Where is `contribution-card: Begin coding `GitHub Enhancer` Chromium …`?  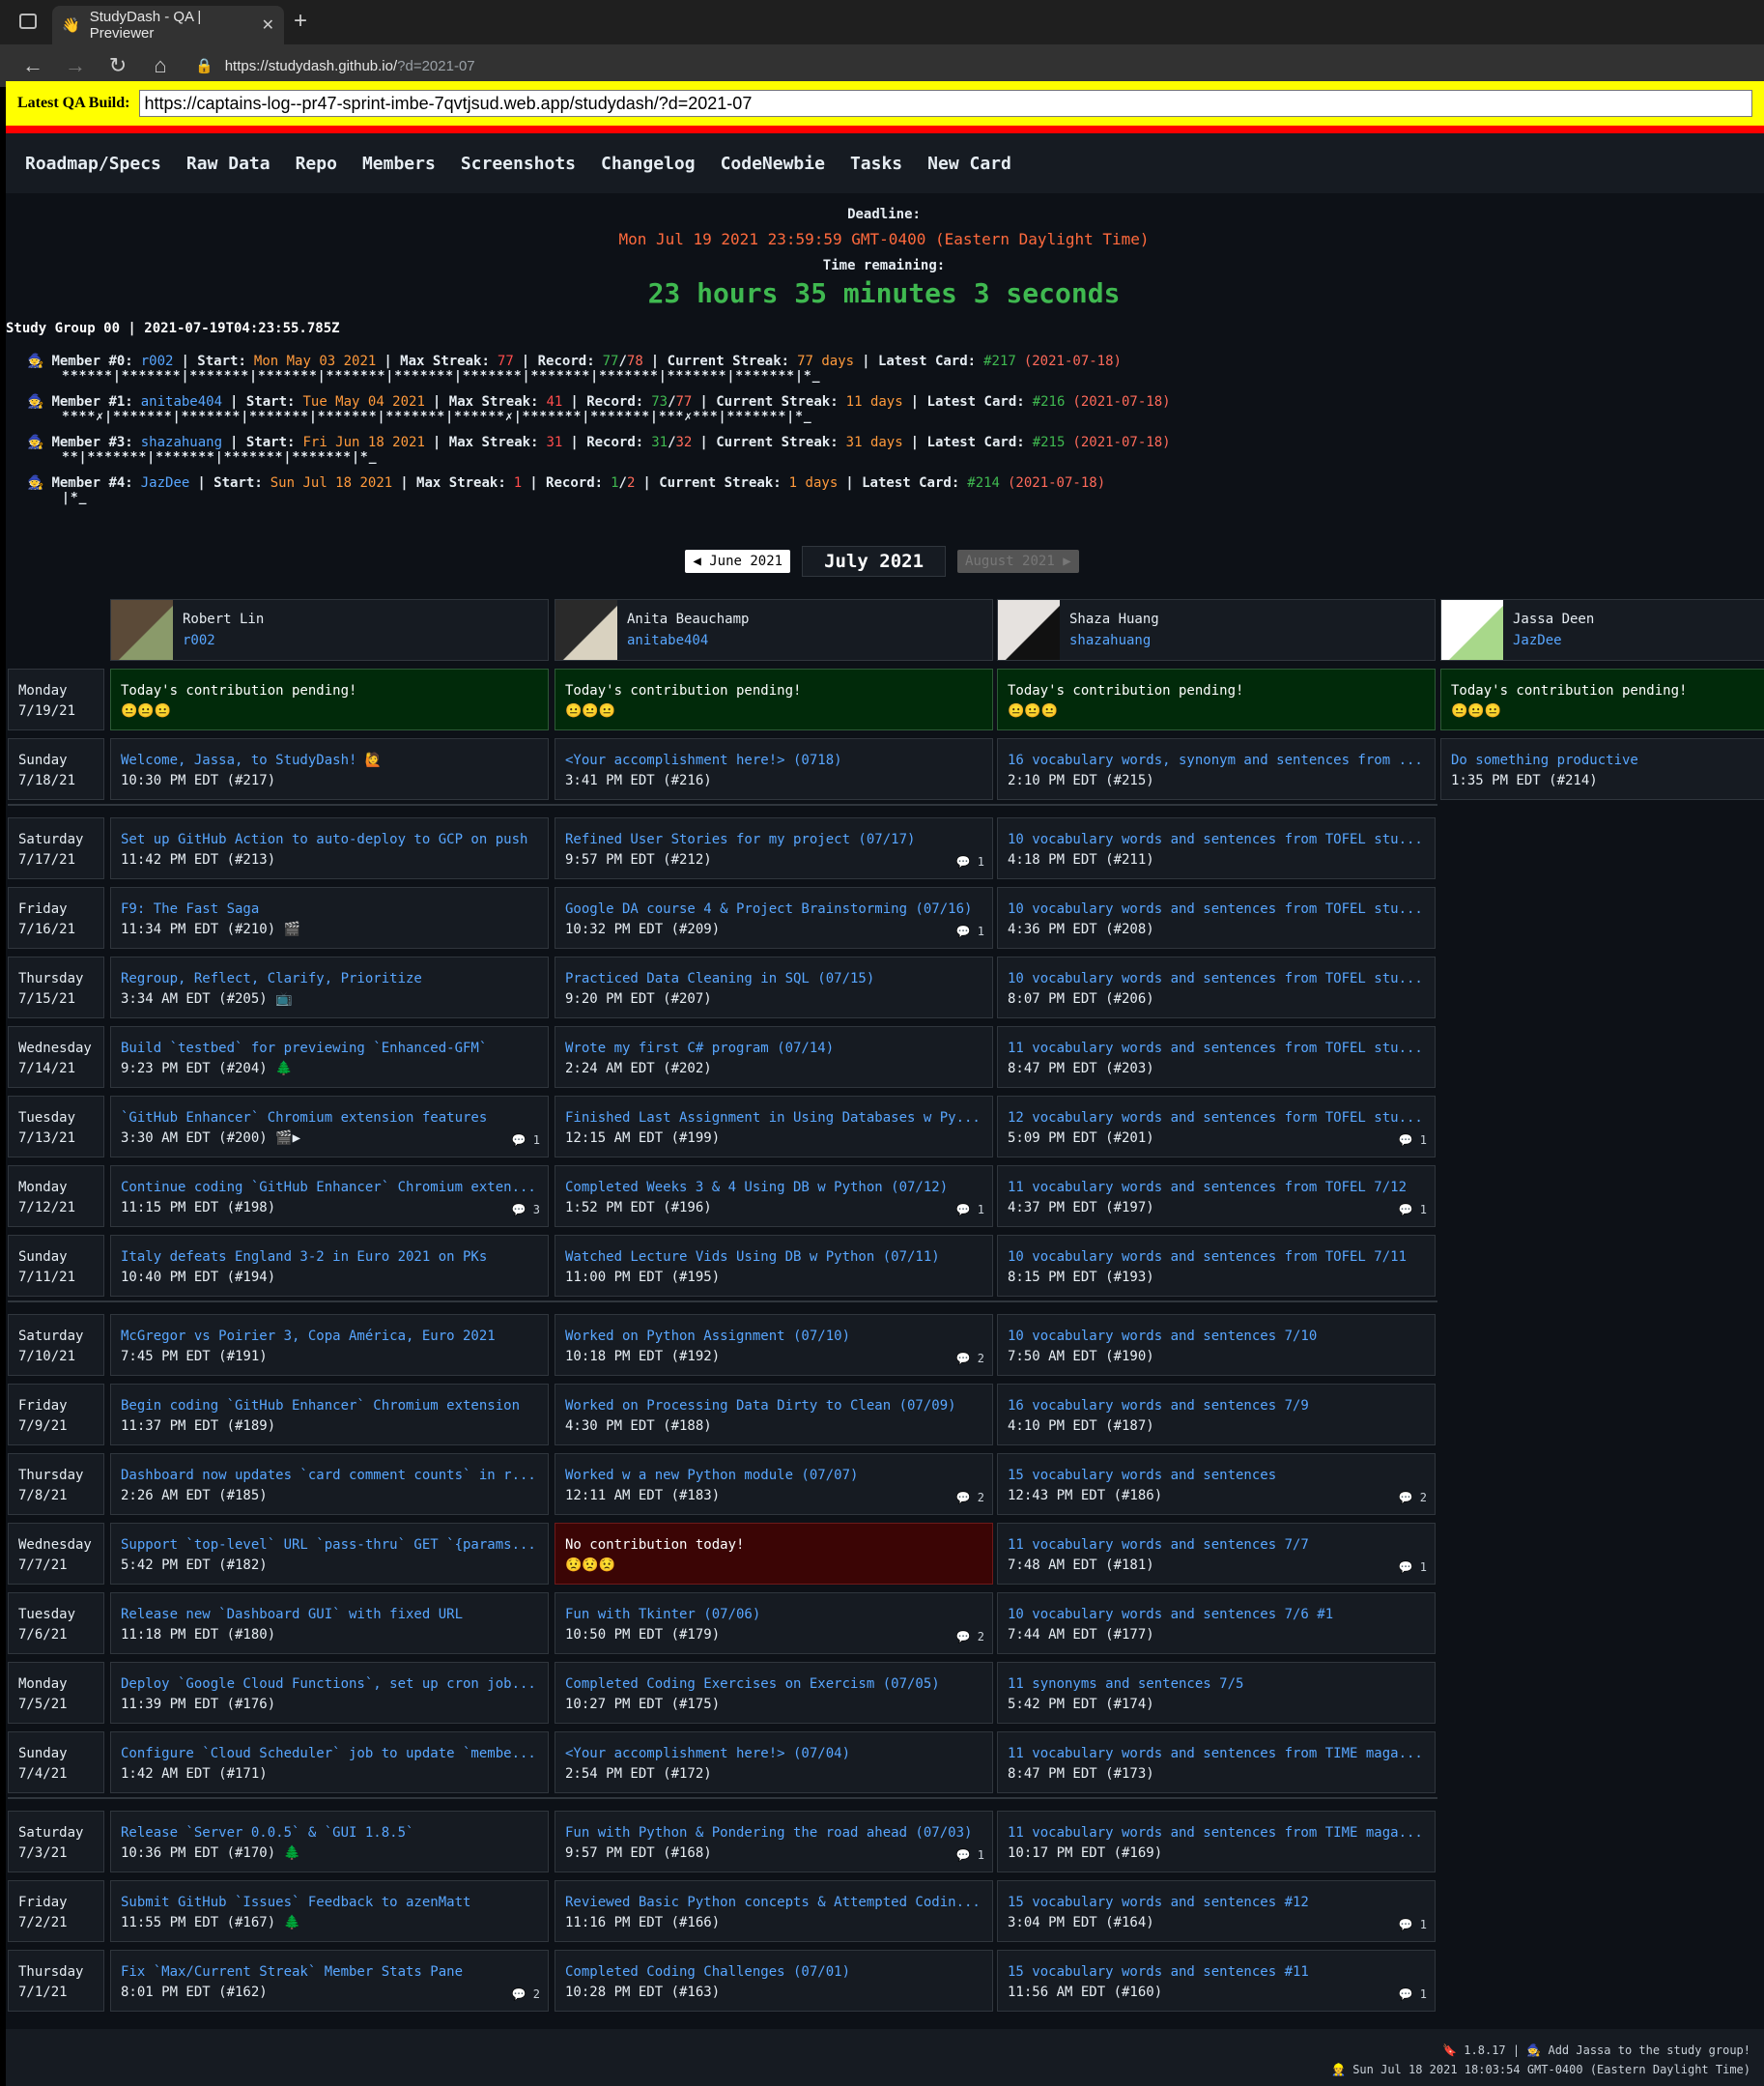 contribution-card: Begin coding `GitHub Enhancer` Chromium … is located at coordinates (329, 1414).